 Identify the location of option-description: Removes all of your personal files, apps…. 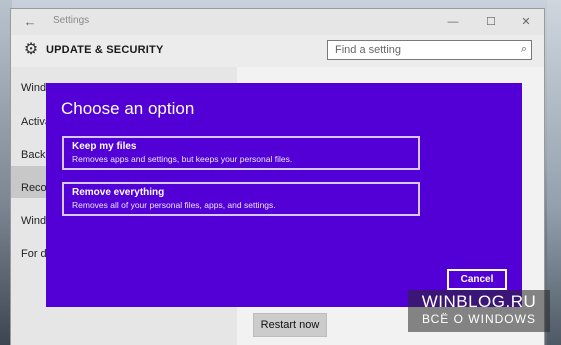
(174, 205).